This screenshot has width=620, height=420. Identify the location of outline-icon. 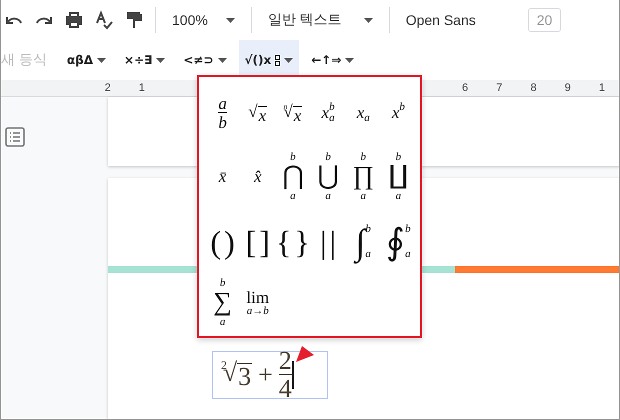
(15, 137).